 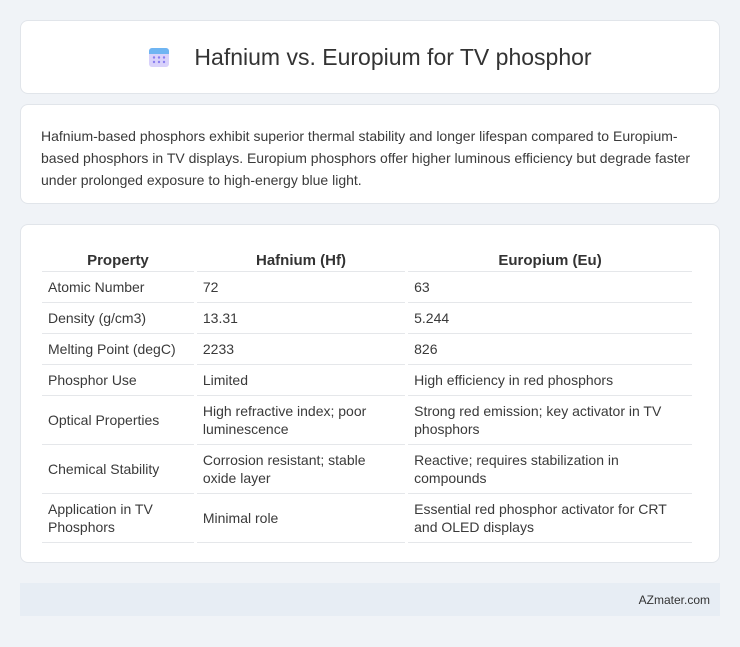 What do you see at coordinates (550, 380) in the screenshot?
I see `europium-cell: High efficiency in red phosphors` at bounding box center [550, 380].